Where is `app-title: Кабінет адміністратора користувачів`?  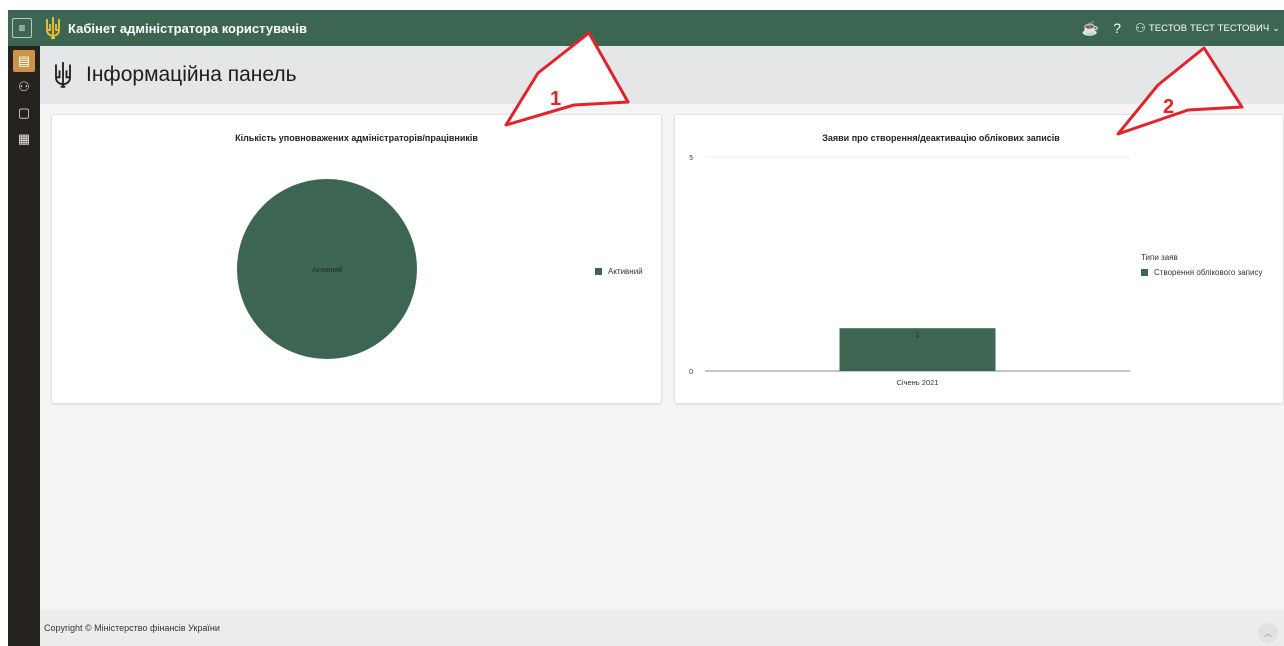
app-title: Кабінет адміністратора користувачів is located at coordinates (187, 28).